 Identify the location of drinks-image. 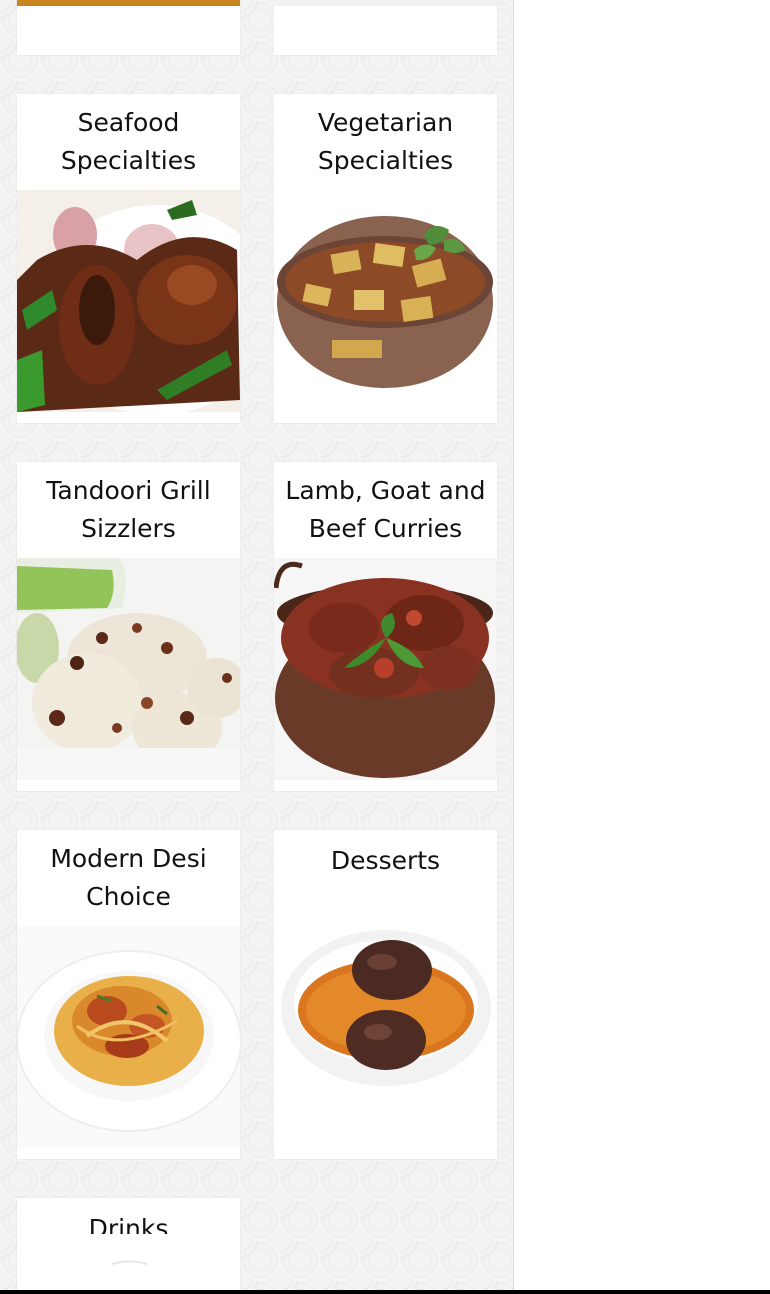
(128, 1254).